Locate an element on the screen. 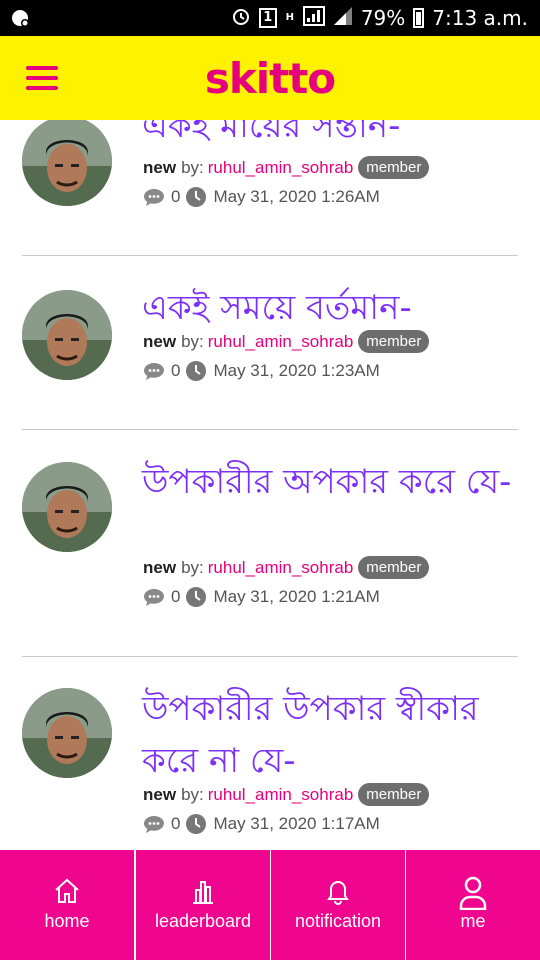 The image size is (540, 960). post-title-link: উপকারীর অপকার করে যে- is located at coordinates (327, 482).